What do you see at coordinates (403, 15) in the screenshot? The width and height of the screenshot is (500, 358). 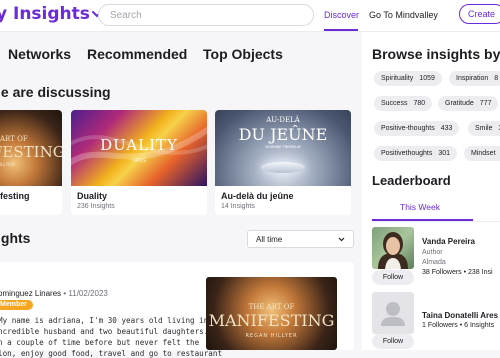 I see `nav-go-to-mindvalley: Go To Mindvalley` at bounding box center [403, 15].